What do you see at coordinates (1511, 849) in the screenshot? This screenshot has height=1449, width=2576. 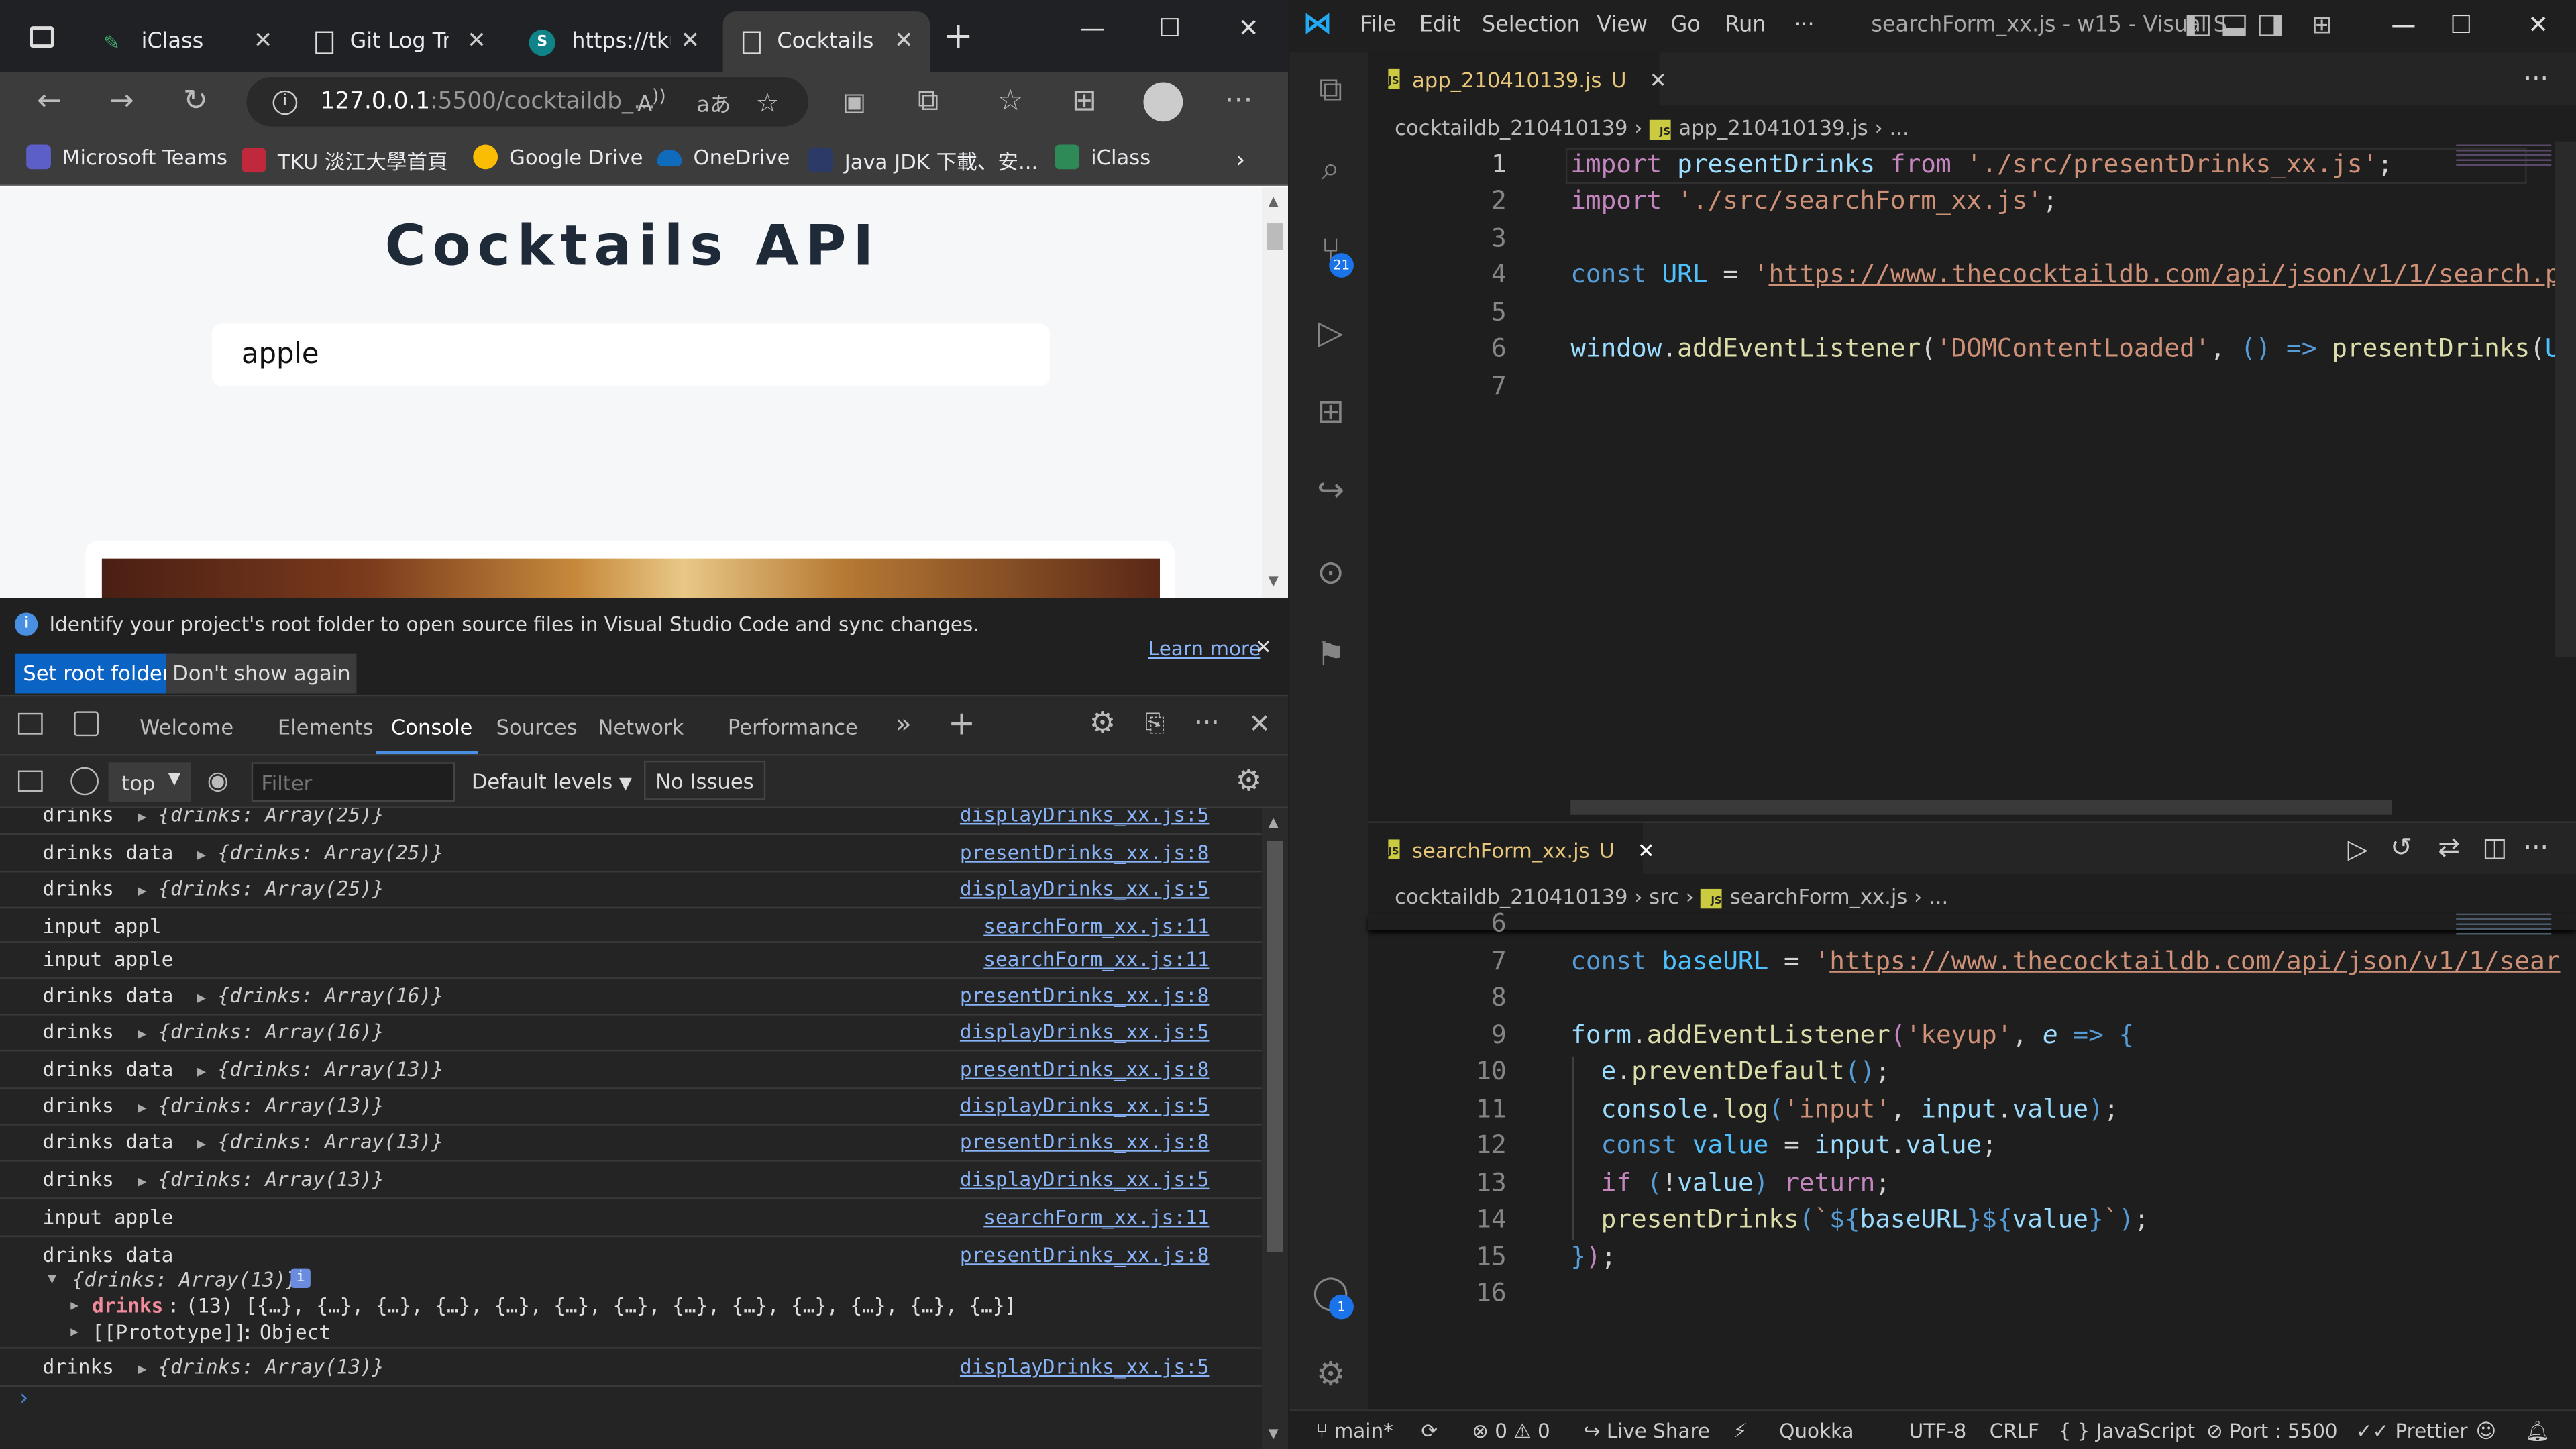 I see `tab-searchform-js: JS searchForm_xx.js U ✕` at bounding box center [1511, 849].